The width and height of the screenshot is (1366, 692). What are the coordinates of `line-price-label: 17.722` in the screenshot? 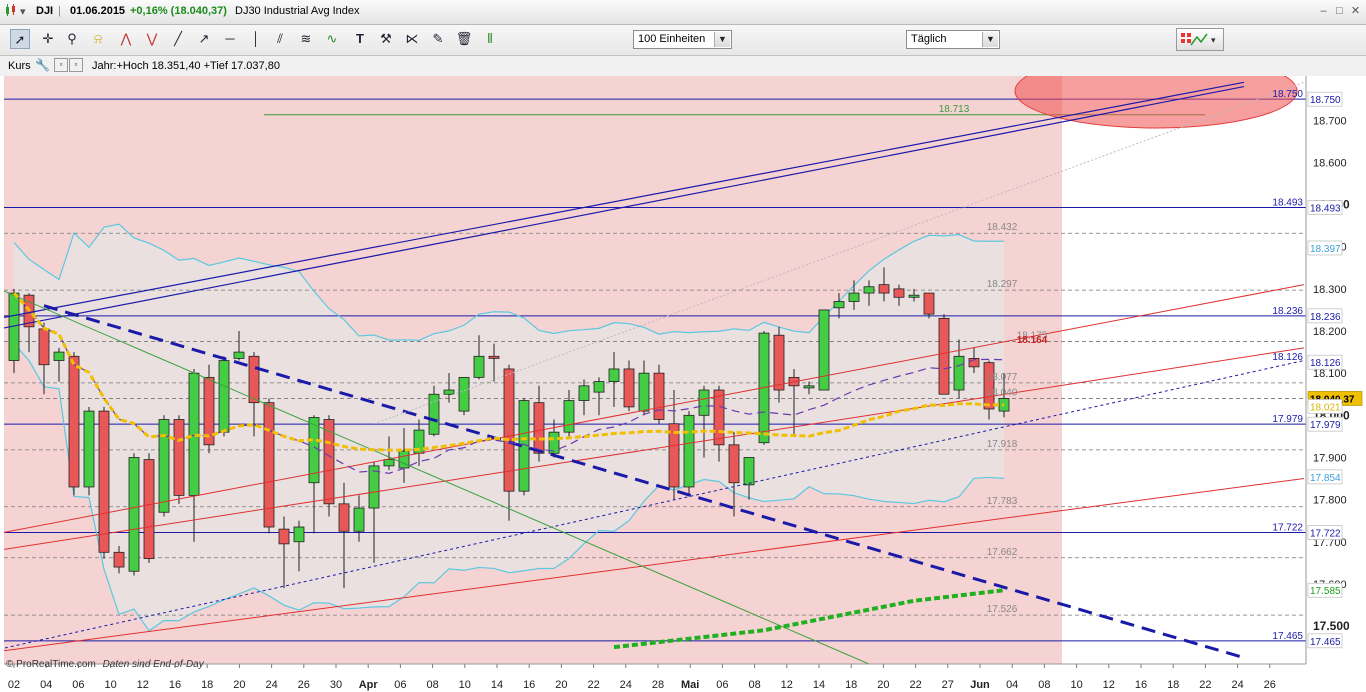 It's located at (1287, 527).